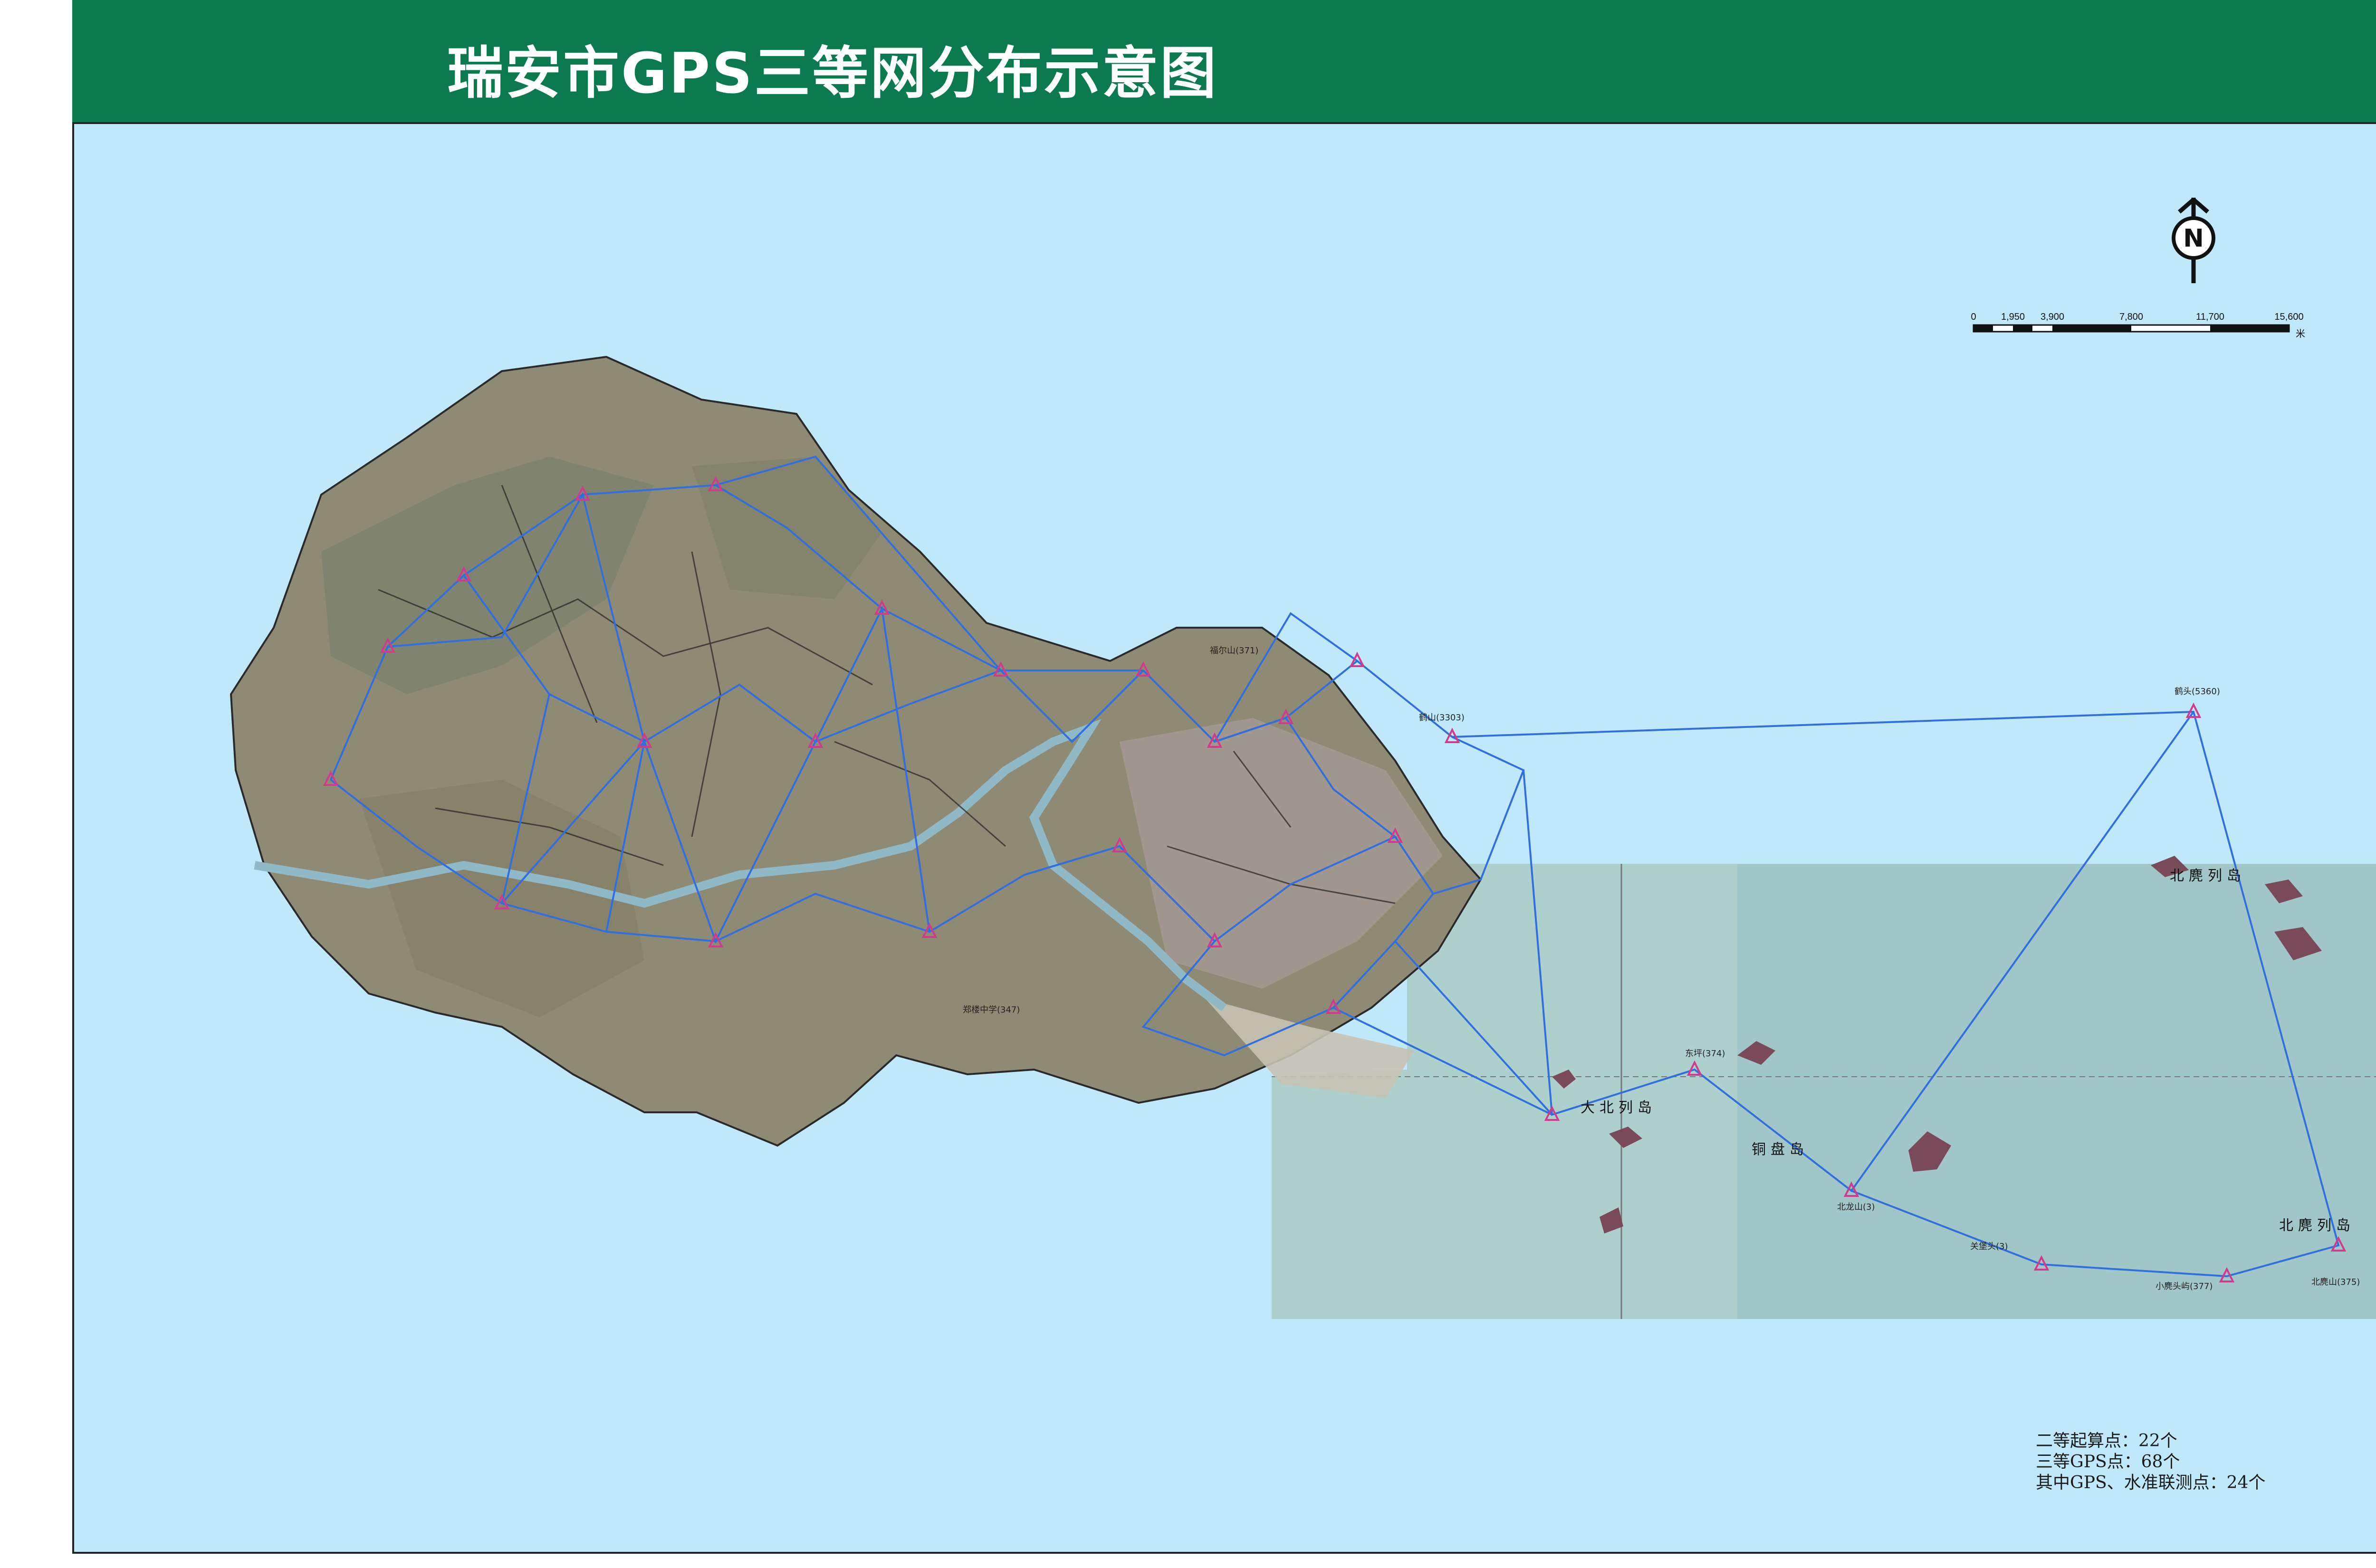 This screenshot has height=1568, width=2376. What do you see at coordinates (1619, 1108) in the screenshot?
I see `region-label: 大北列岛` at bounding box center [1619, 1108].